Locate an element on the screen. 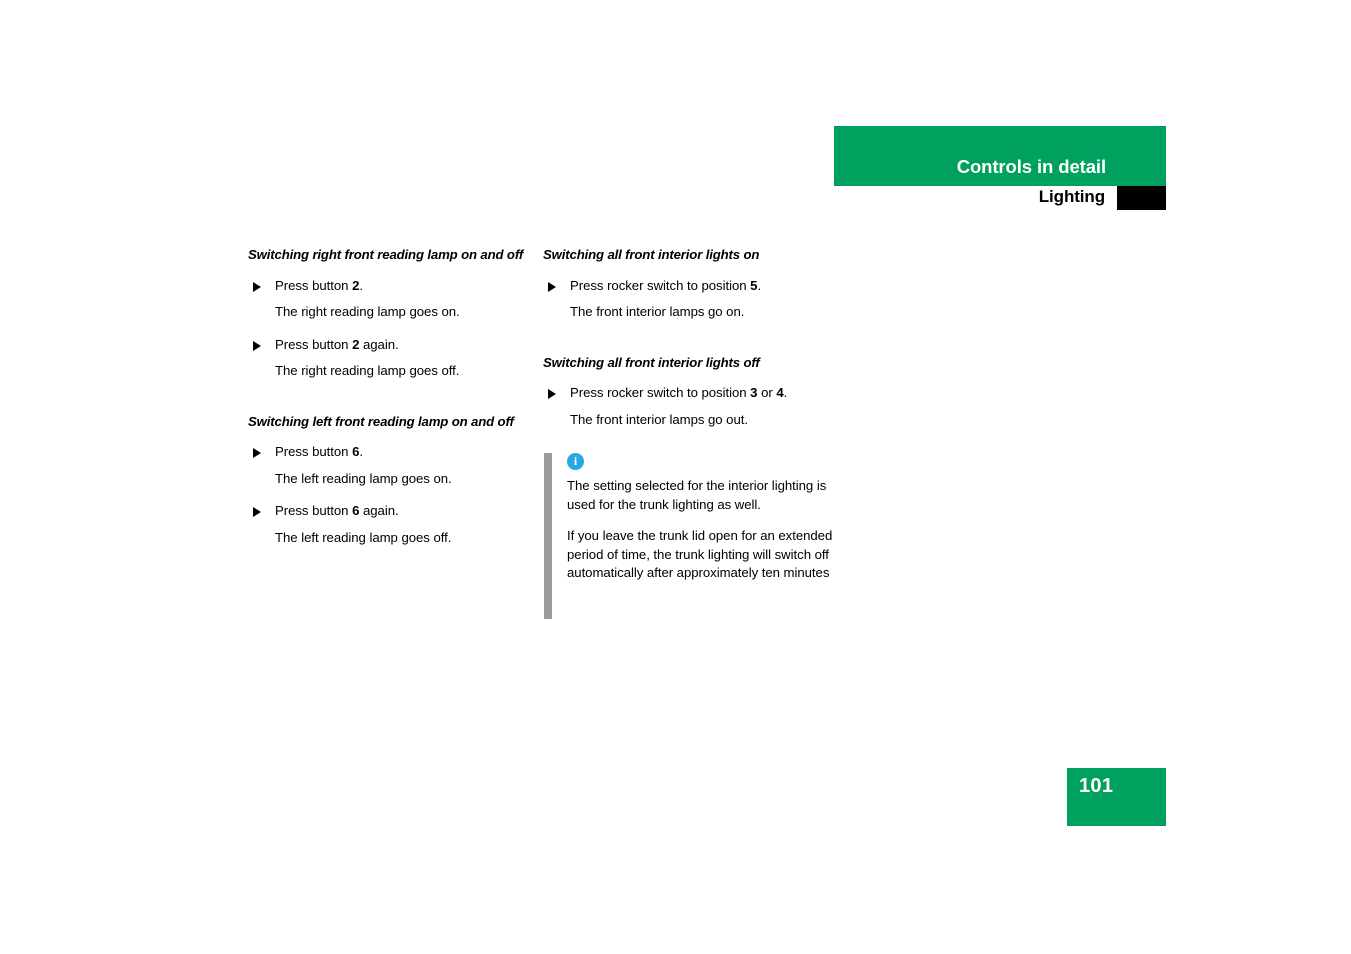 The image size is (1351, 954). sub-heading: Switching all front interior lights on is located at coordinates (651, 254).